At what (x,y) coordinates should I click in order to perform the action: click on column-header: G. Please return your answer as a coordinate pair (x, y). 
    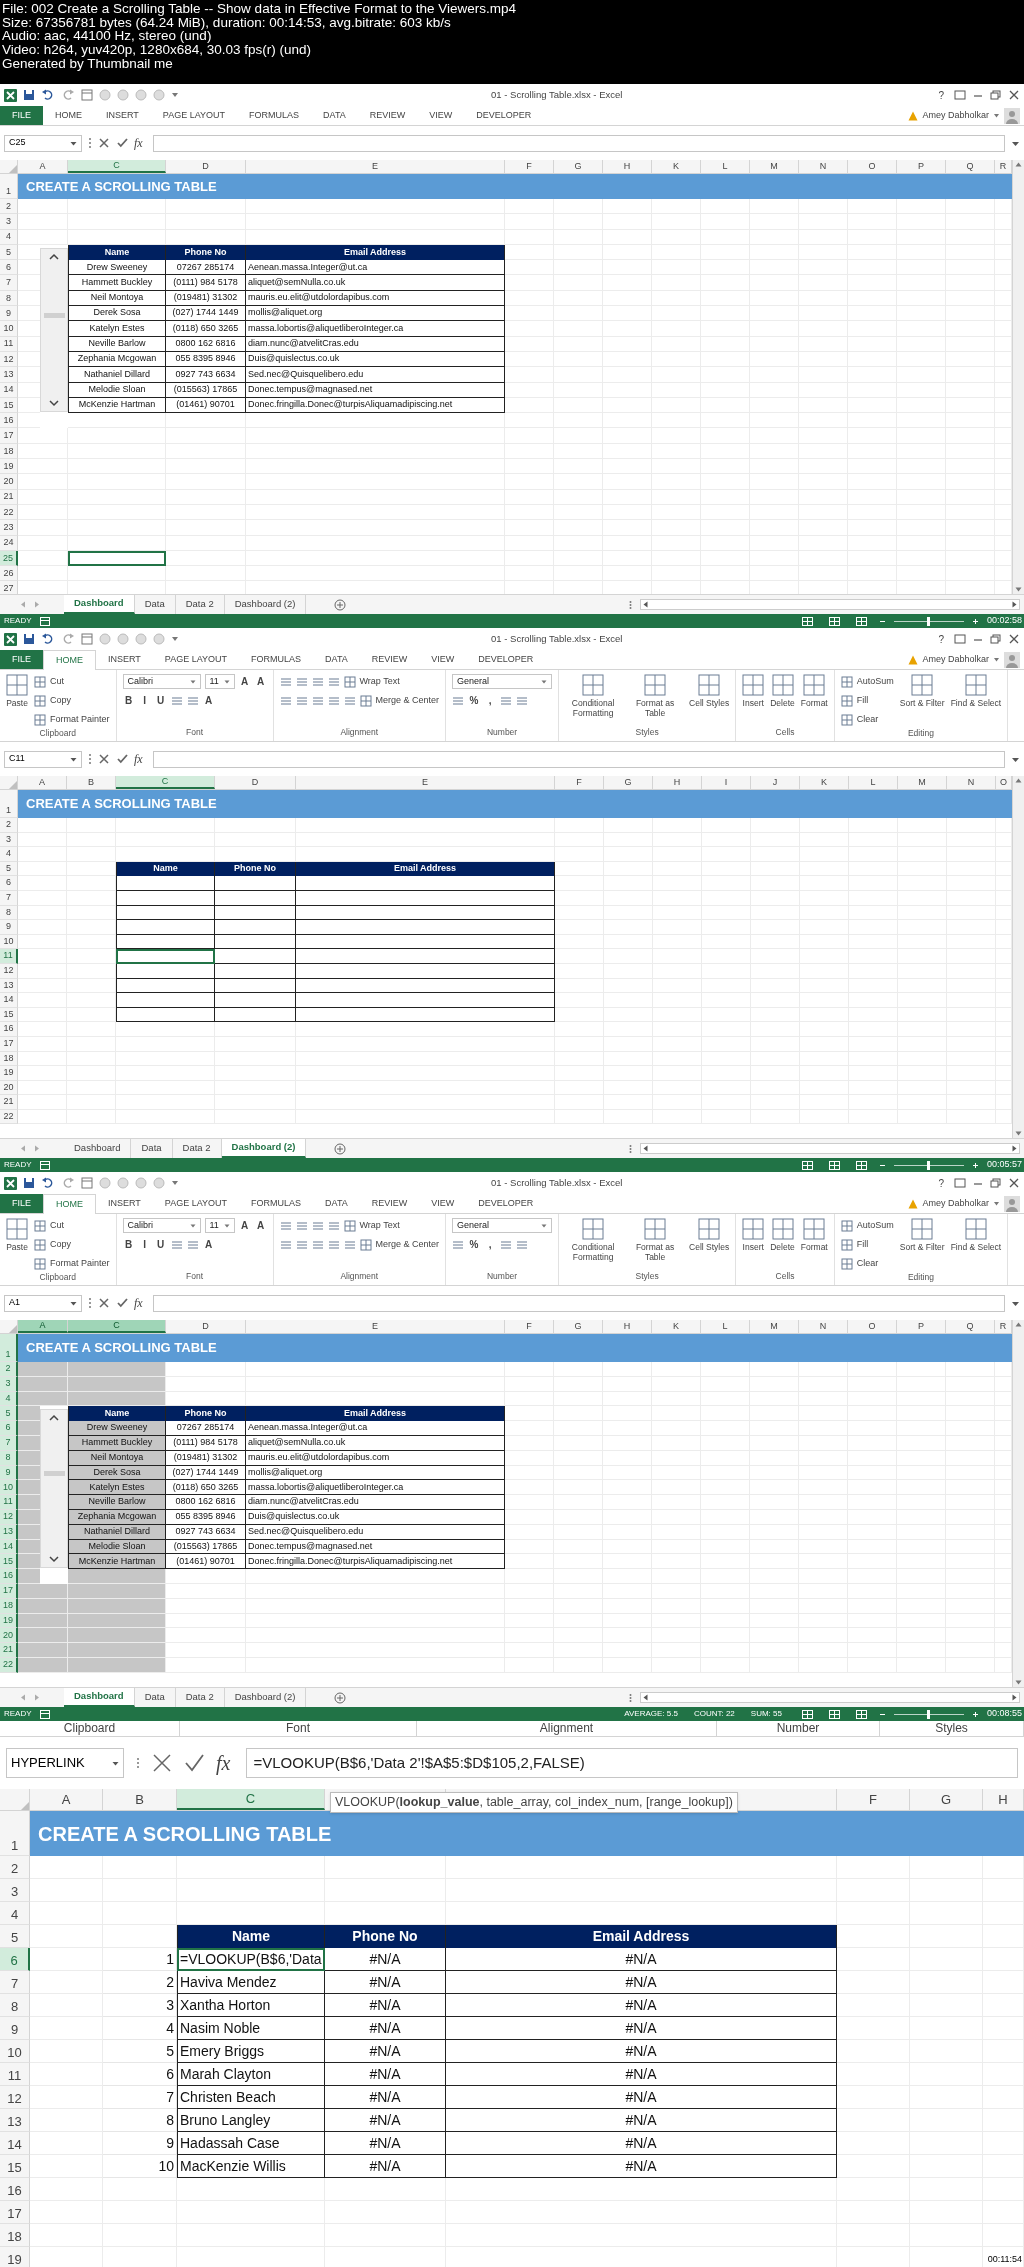
    Looking at the image, I should click on (628, 782).